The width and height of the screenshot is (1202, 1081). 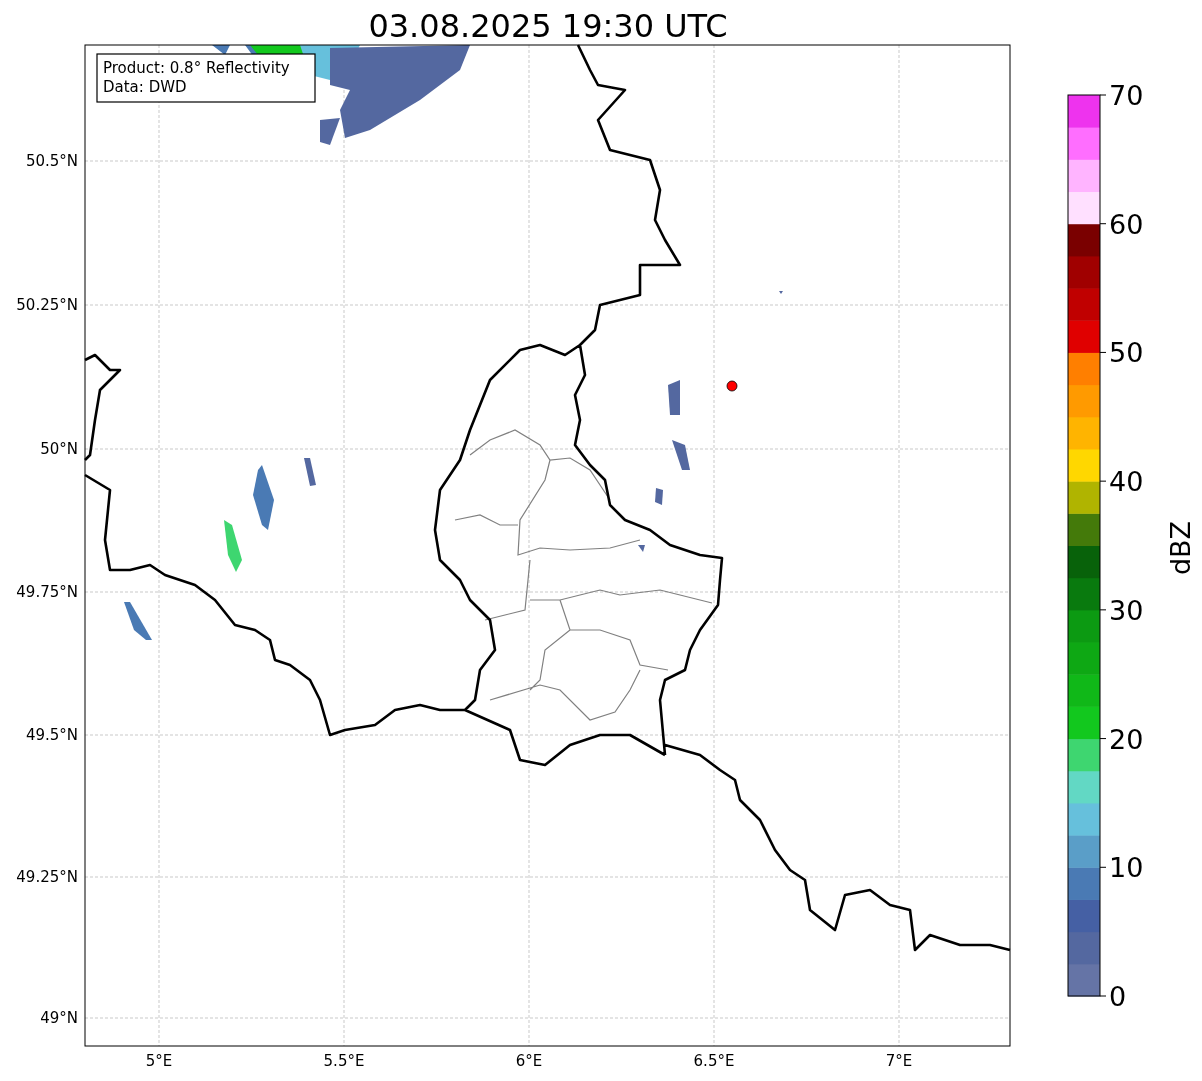 What do you see at coordinates (899, 1061) in the screenshot?
I see `longitude-label: 7°E` at bounding box center [899, 1061].